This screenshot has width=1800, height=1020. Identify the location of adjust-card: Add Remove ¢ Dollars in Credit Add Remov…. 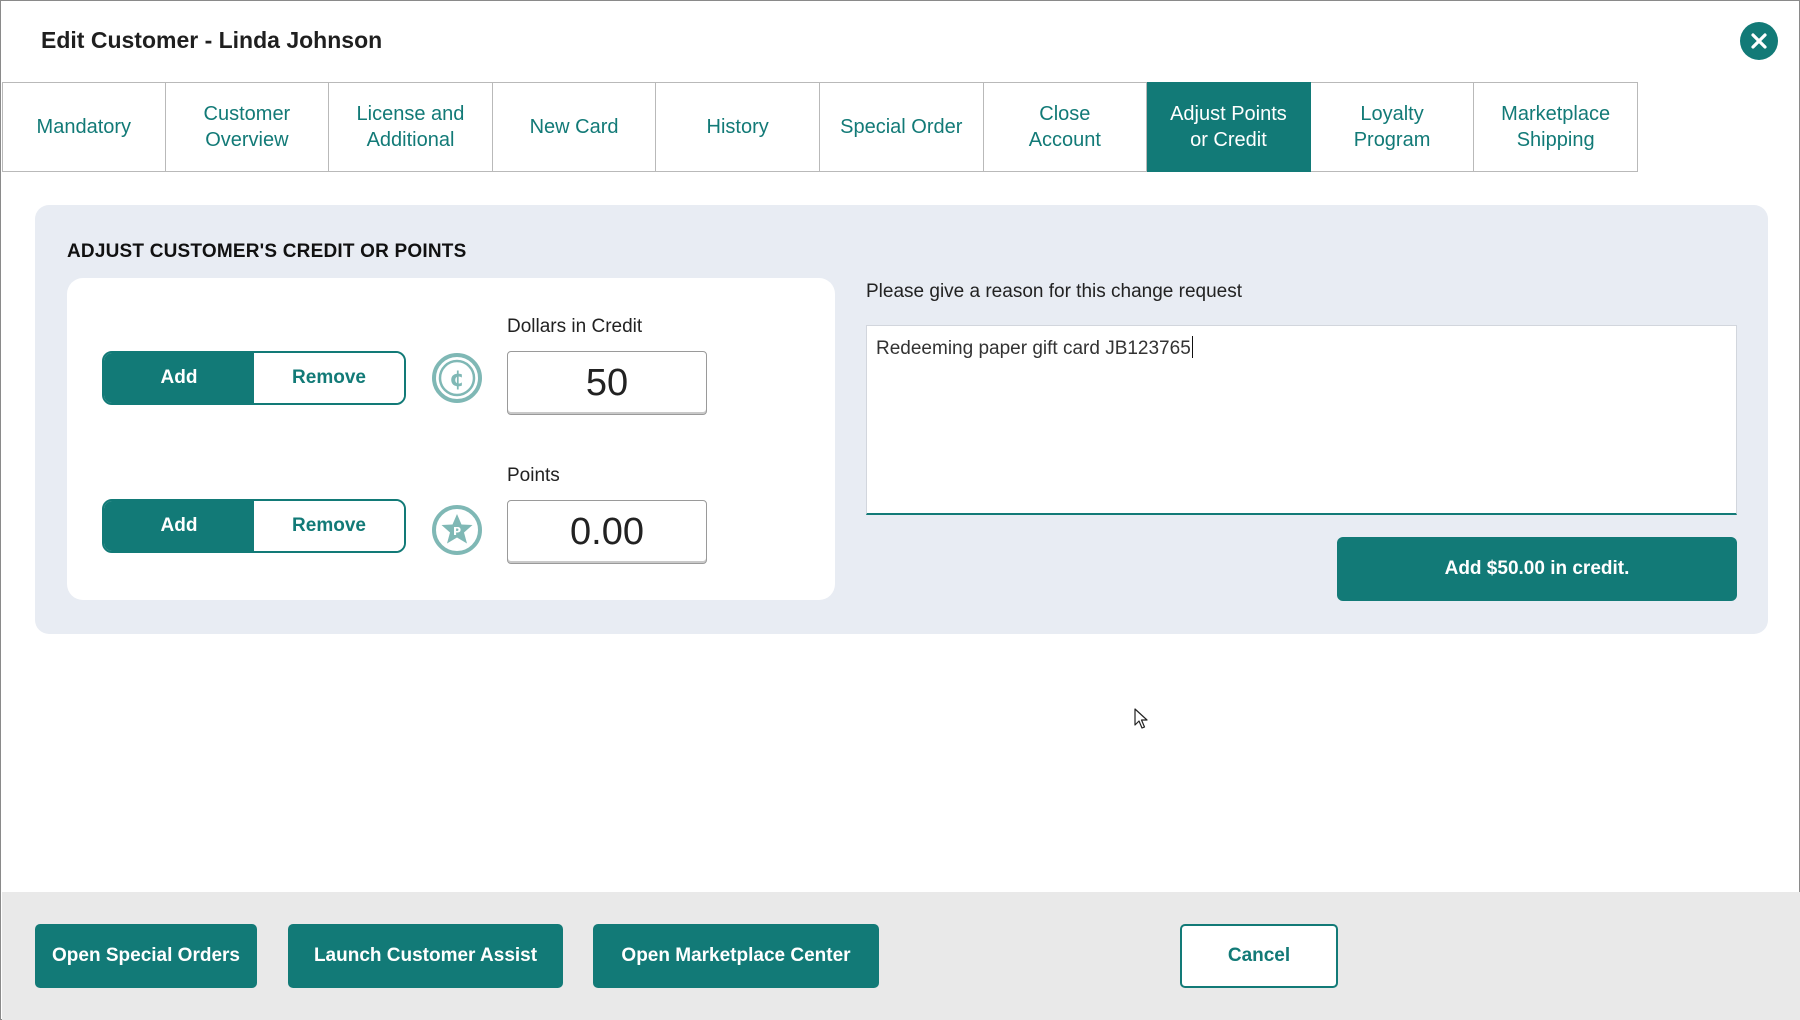
(451, 439).